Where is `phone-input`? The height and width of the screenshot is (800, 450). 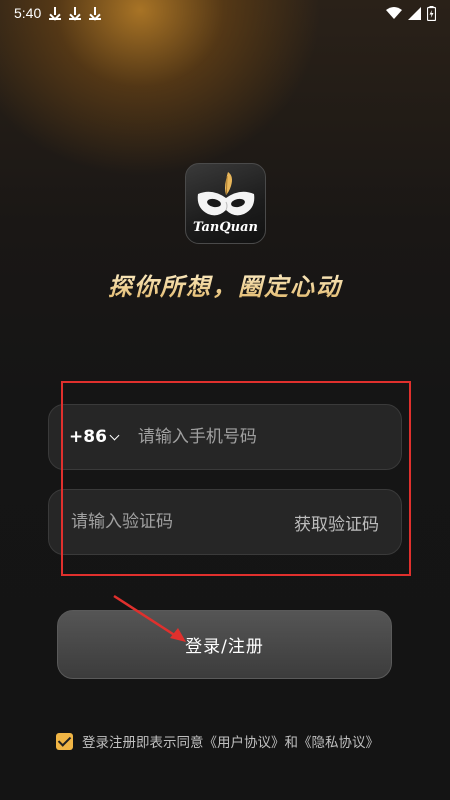
phone-input is located at coordinates (252, 437).